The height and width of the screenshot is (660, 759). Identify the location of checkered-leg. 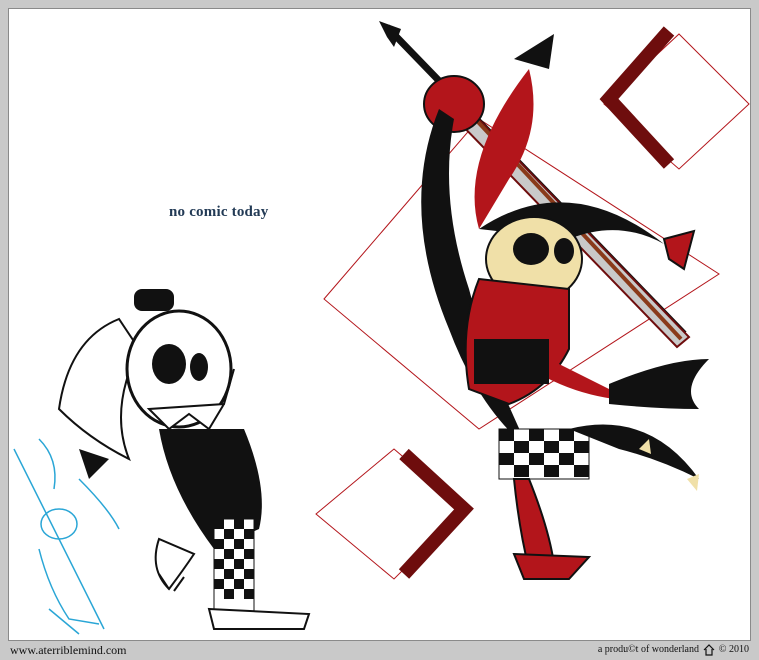
(544, 454).